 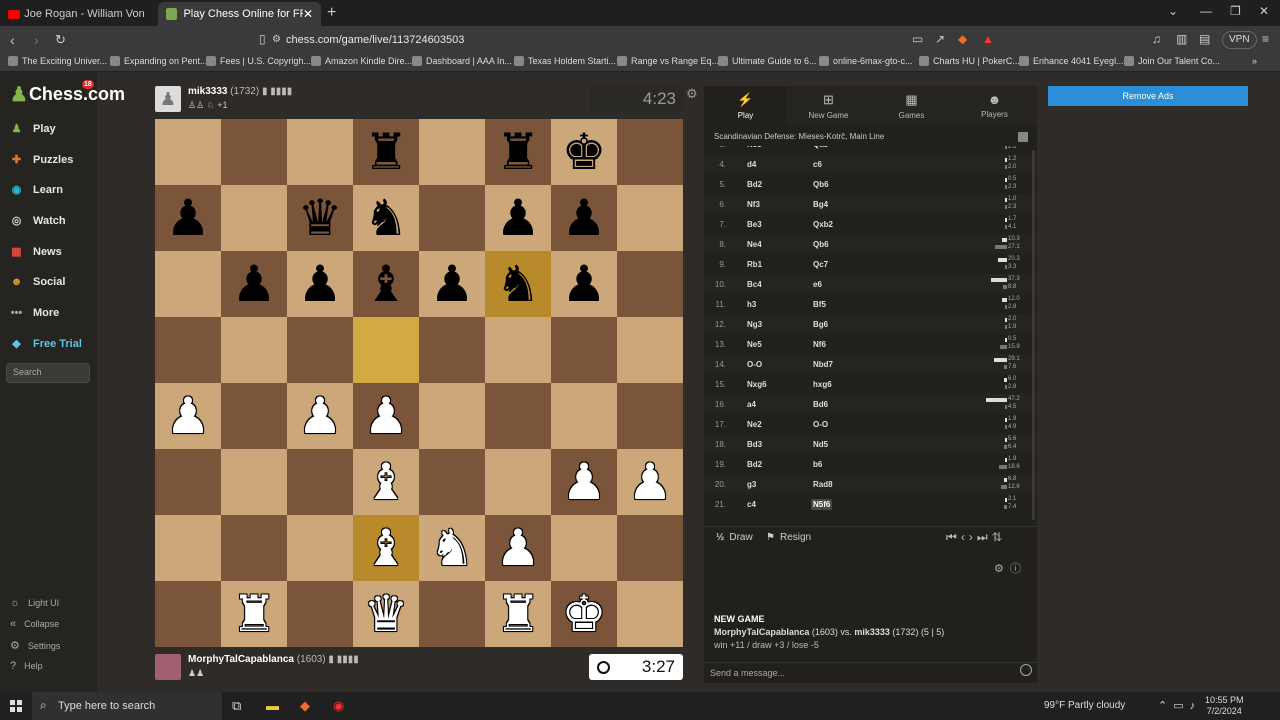 I want to click on players-settings-icon: ⚙, so click(x=999, y=569).